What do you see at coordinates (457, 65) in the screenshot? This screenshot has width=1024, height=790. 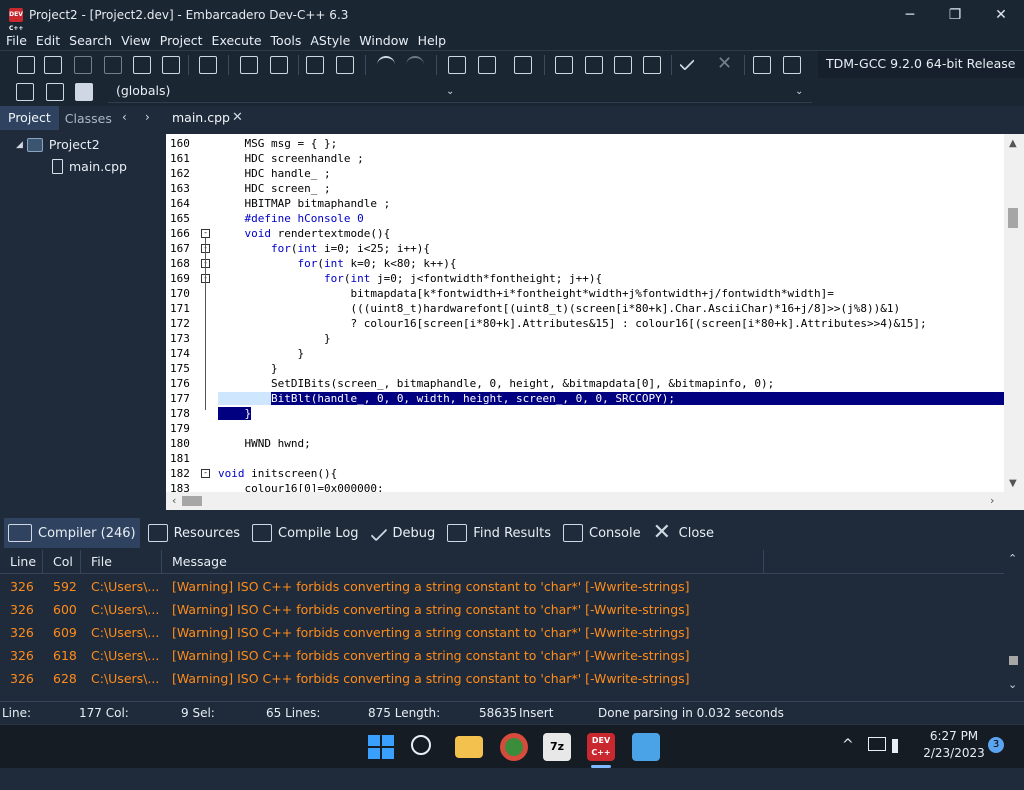 I see `indent-icon` at bounding box center [457, 65].